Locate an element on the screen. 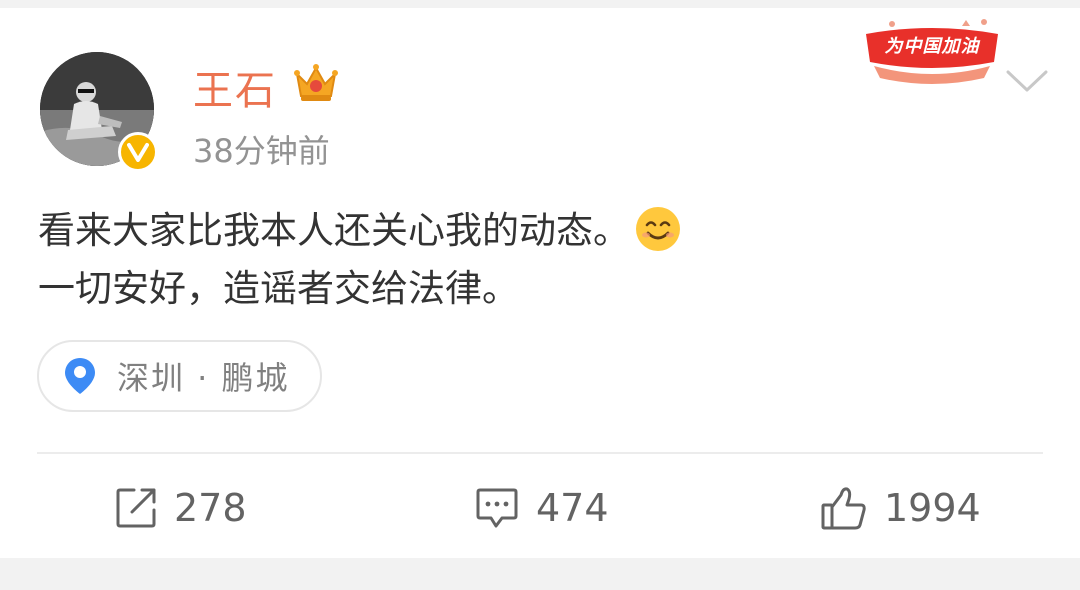 This screenshot has width=1080, height=590. comment-count: 474 is located at coordinates (572, 508).